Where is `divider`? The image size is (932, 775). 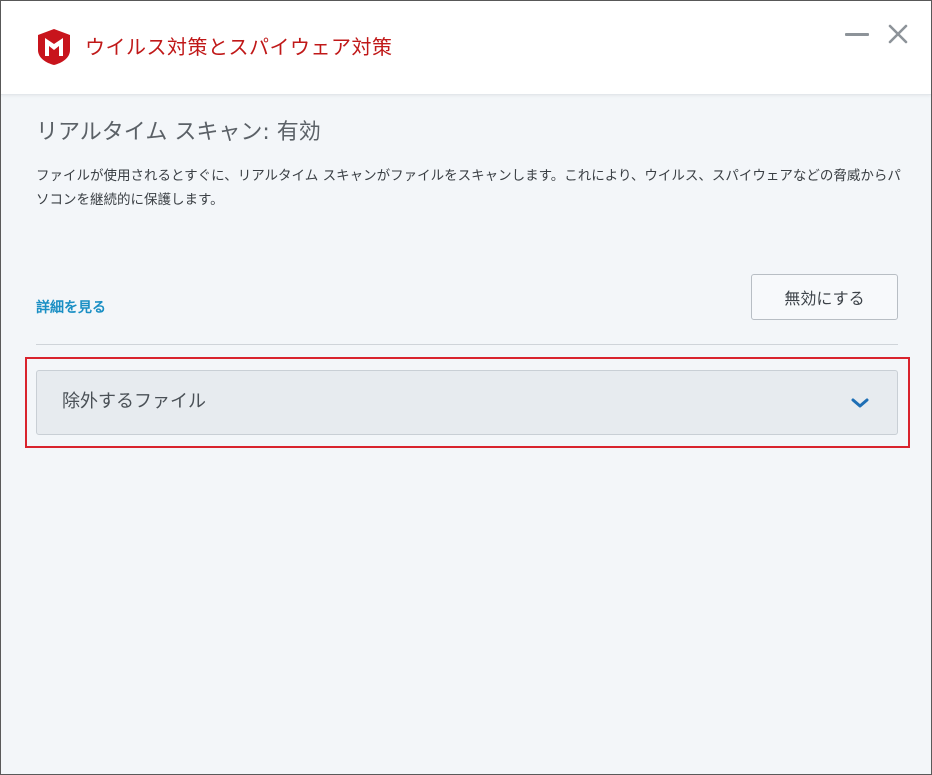 divider is located at coordinates (467, 344).